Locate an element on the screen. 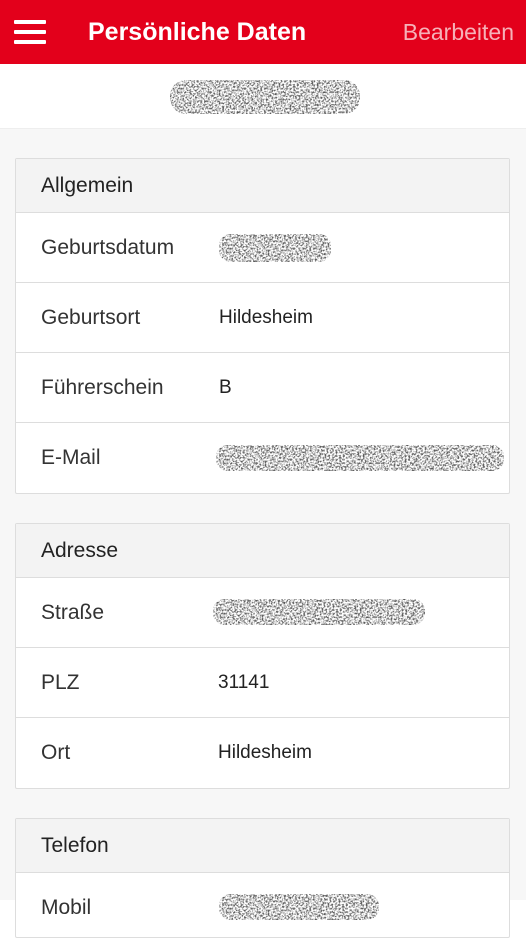 This screenshot has height=943, width=526. redacted-name is located at coordinates (265, 97).